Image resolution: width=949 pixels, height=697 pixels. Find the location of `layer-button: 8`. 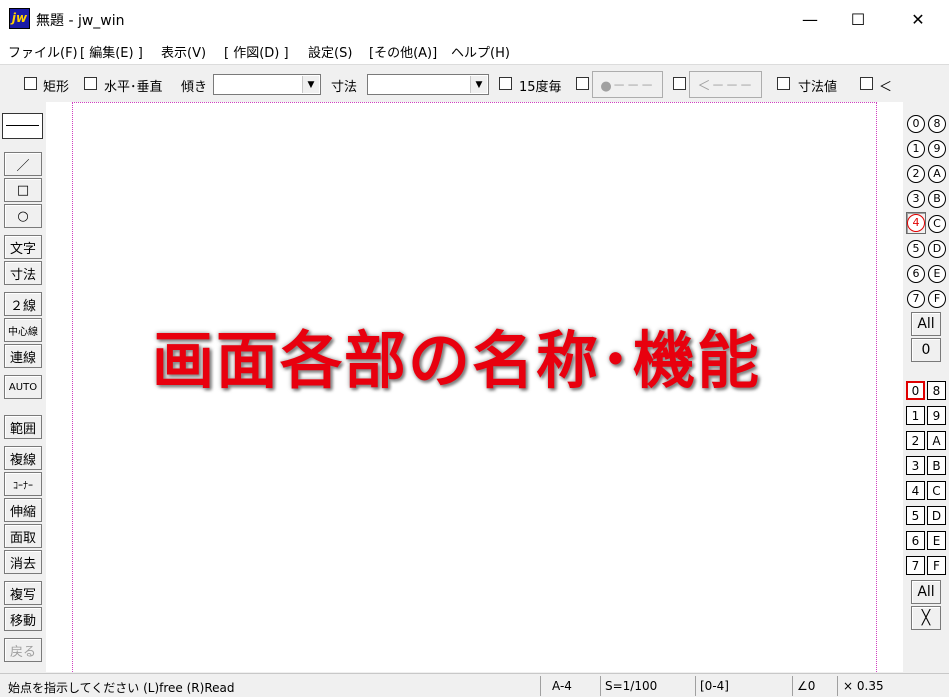

layer-button: 8 is located at coordinates (937, 124).